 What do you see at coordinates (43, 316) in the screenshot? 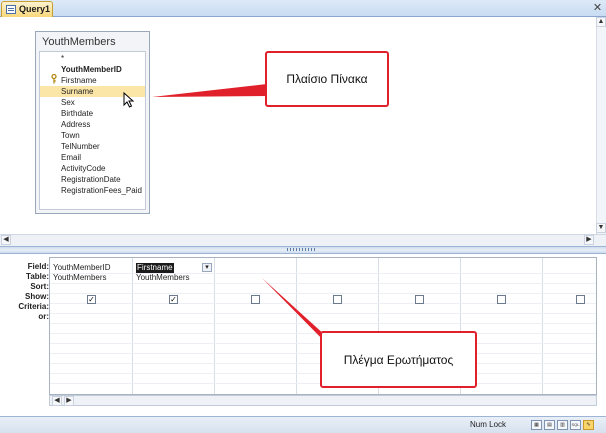
I see `row-label-or: or:` at bounding box center [43, 316].